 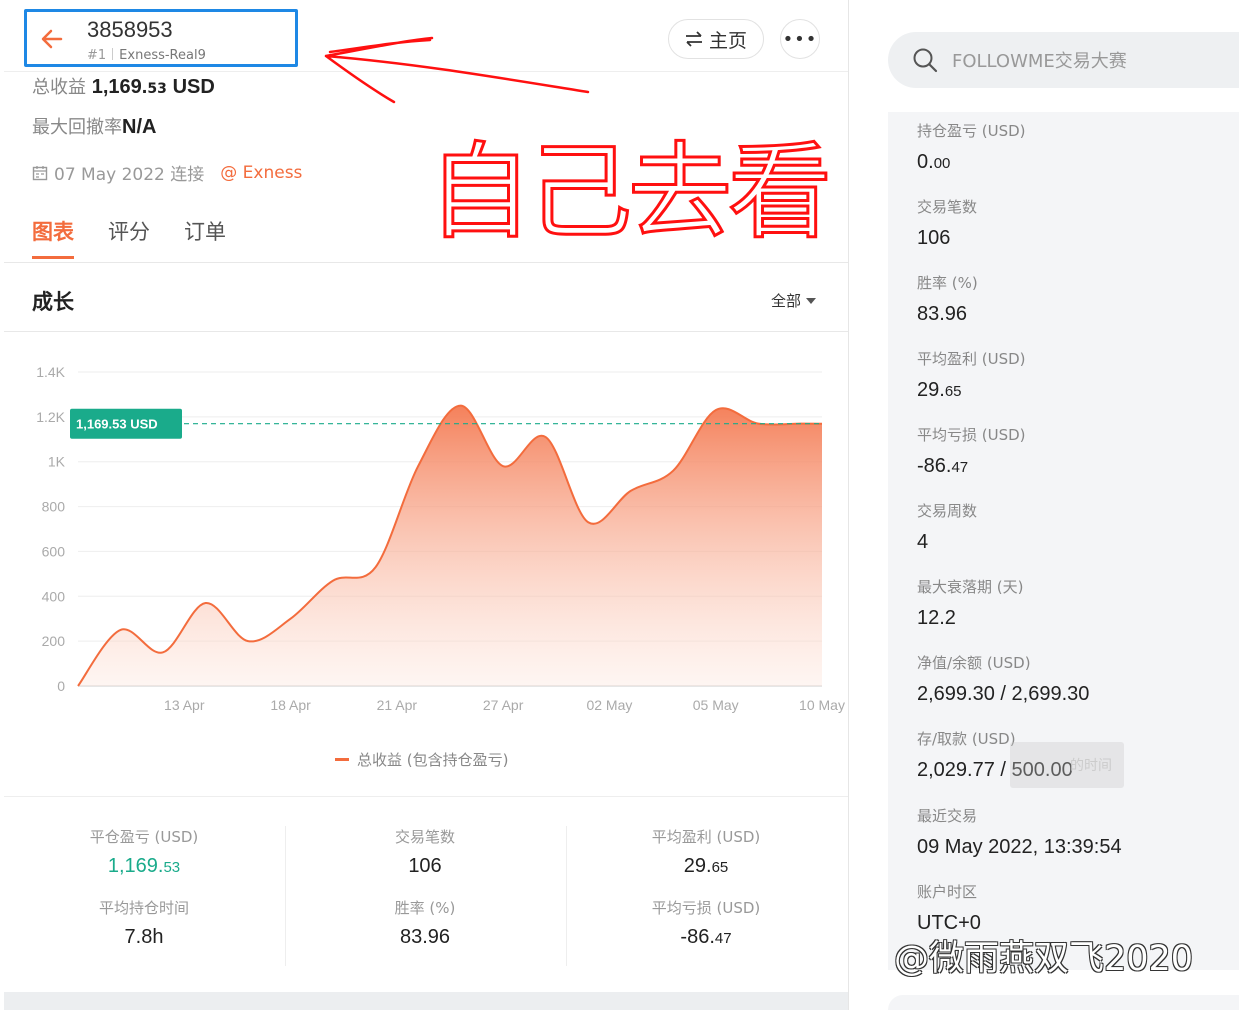 What do you see at coordinates (942, 163) in the screenshot?
I see `info-value-cents: 00` at bounding box center [942, 163].